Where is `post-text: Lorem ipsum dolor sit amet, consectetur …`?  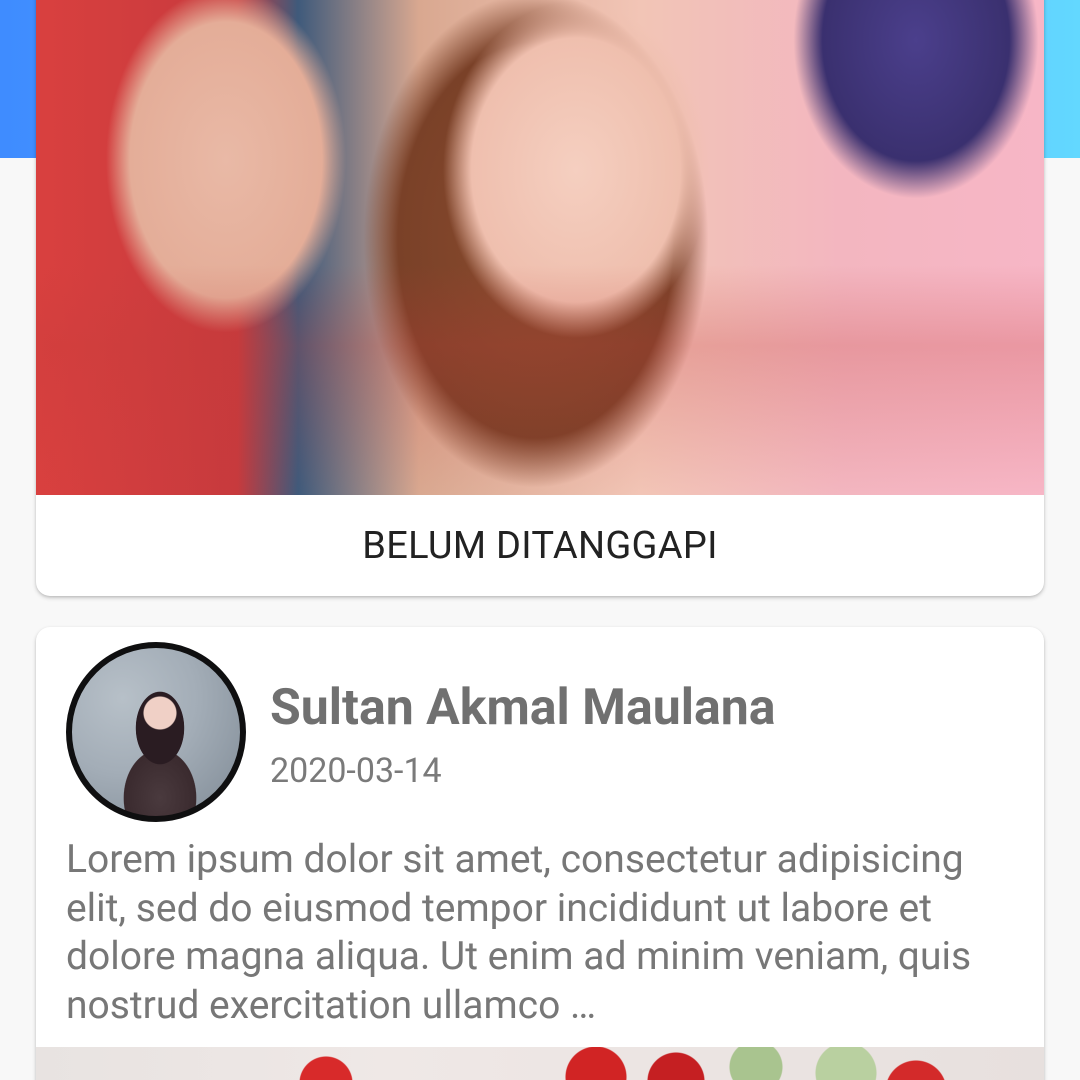 post-text: Lorem ipsum dolor sit amet, consectetur … is located at coordinates (519, 932).